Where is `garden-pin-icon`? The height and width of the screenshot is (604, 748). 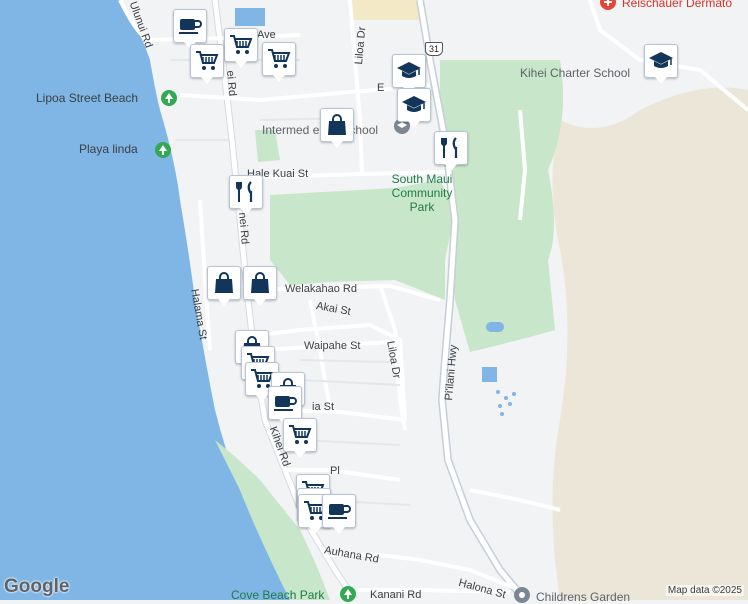
garden-pin-icon is located at coordinates (522, 595).